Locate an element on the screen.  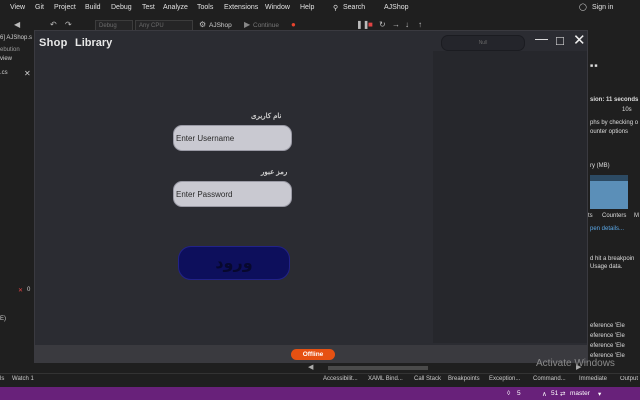
error-count: 0 is located at coordinates (29, 290).